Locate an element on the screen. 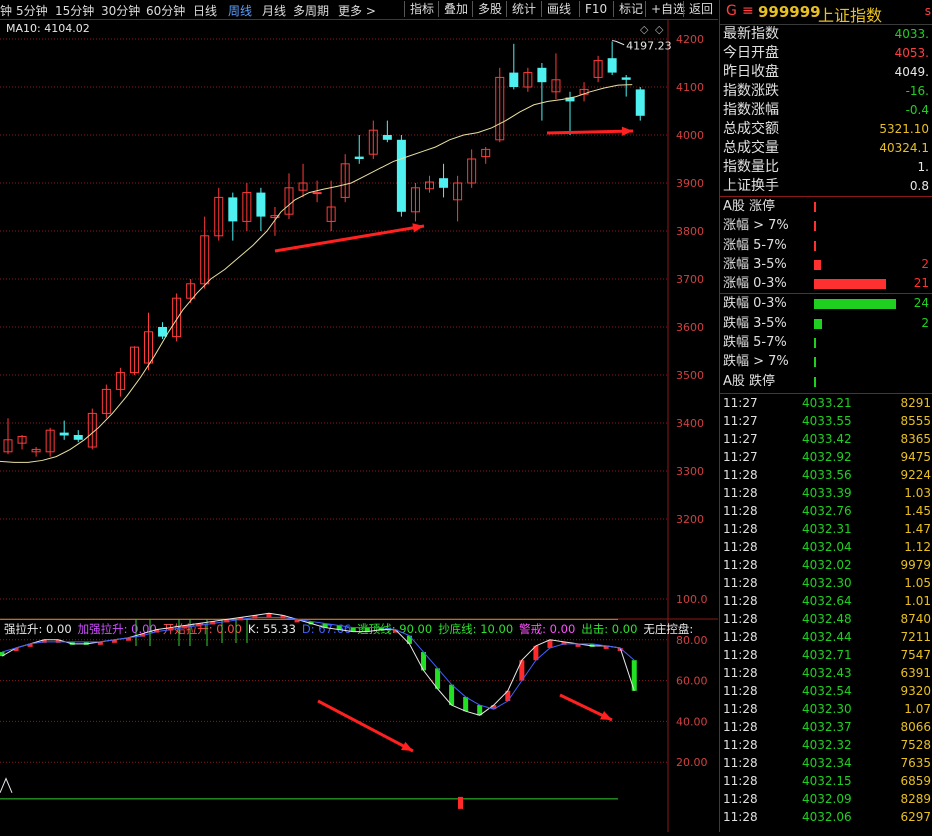  tick-row: 11:28 4033.39 1.03 is located at coordinates (826, 493).